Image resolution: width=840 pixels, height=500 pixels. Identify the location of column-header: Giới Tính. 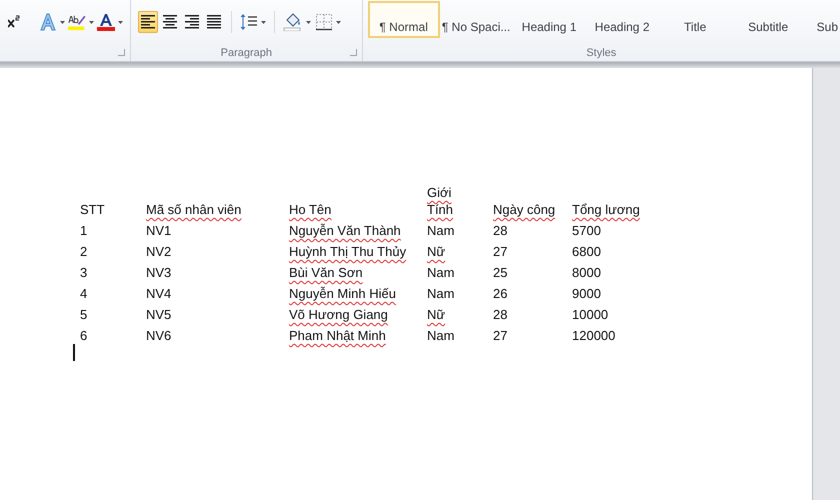
(440, 201).